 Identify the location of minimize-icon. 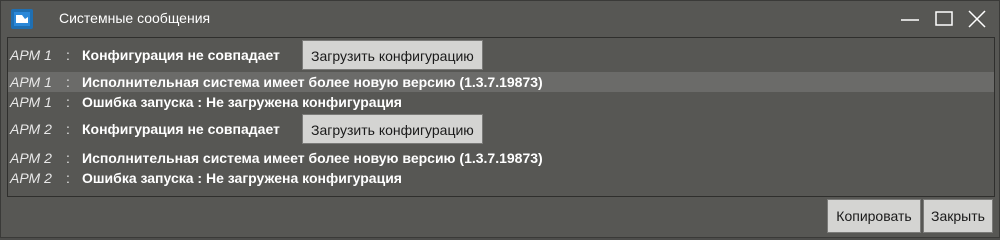
(910, 20).